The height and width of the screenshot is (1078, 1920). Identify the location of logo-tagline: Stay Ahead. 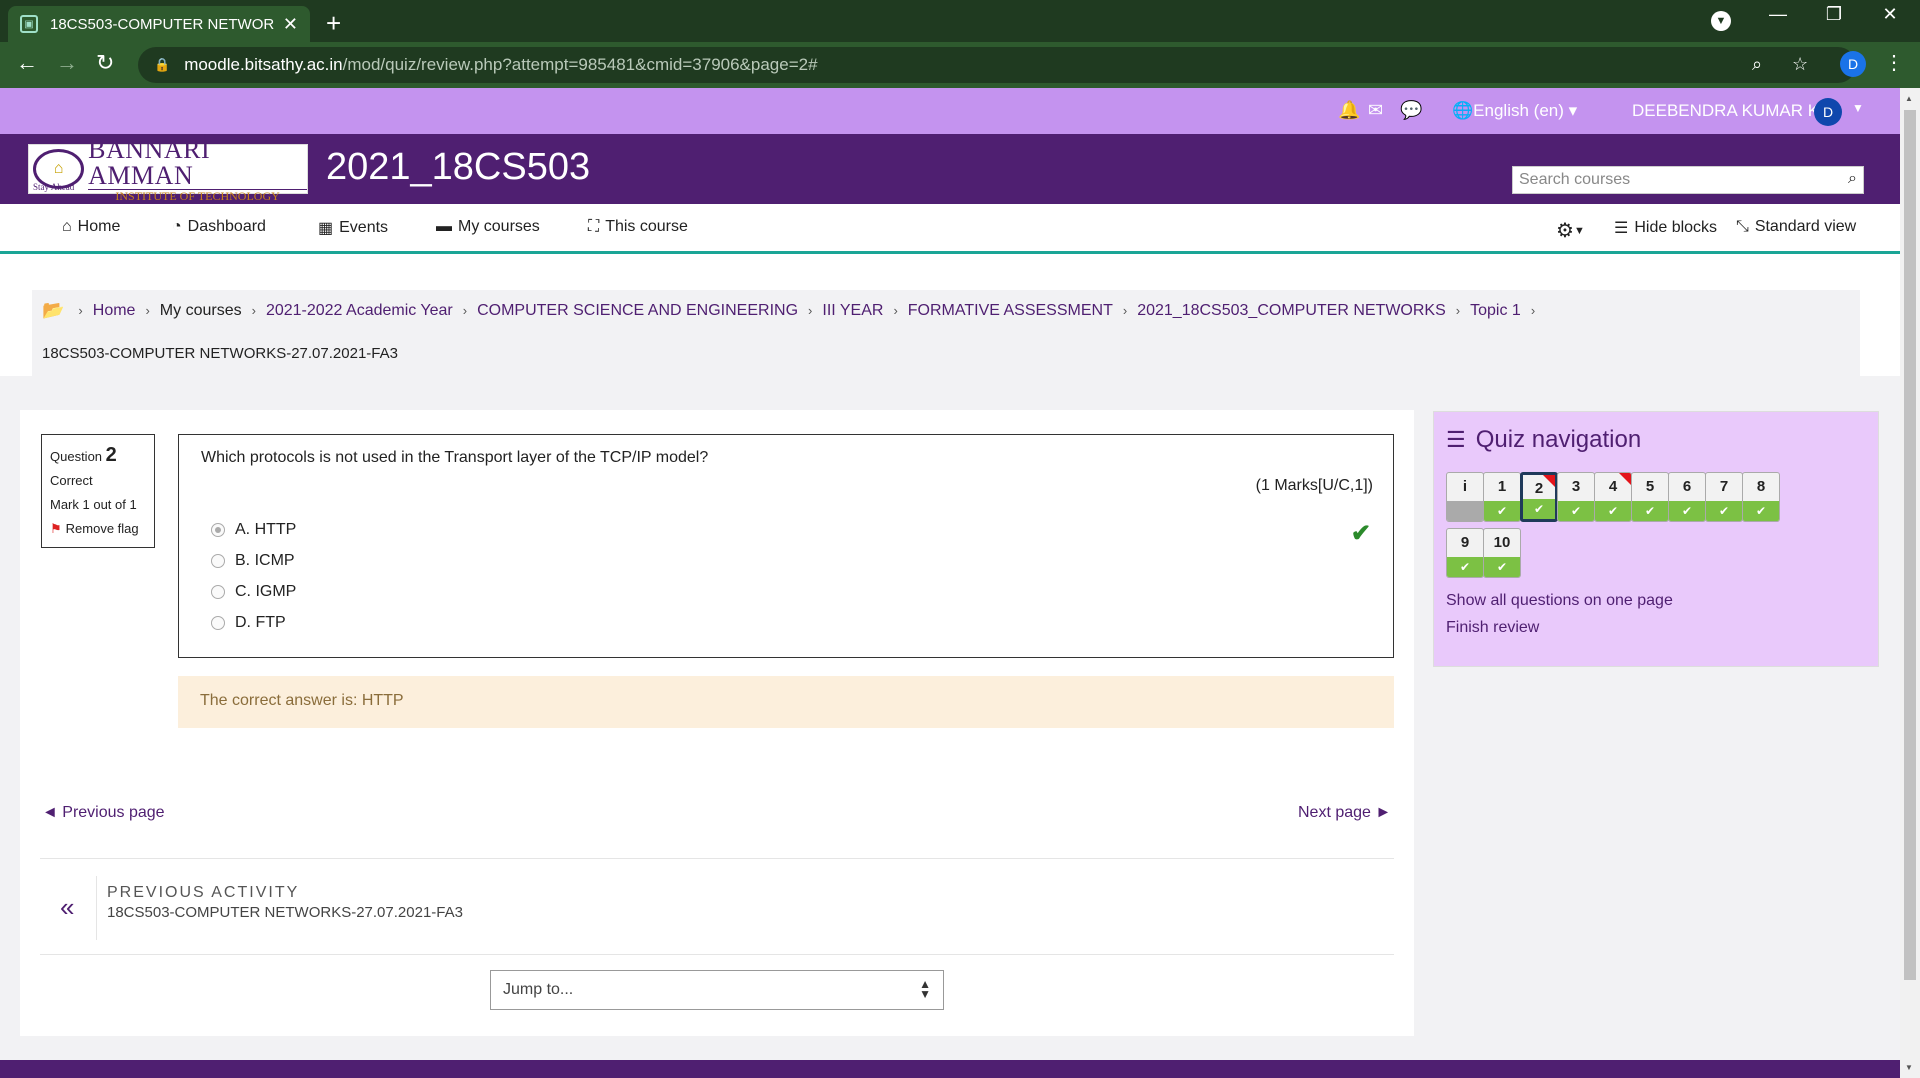
(54, 187).